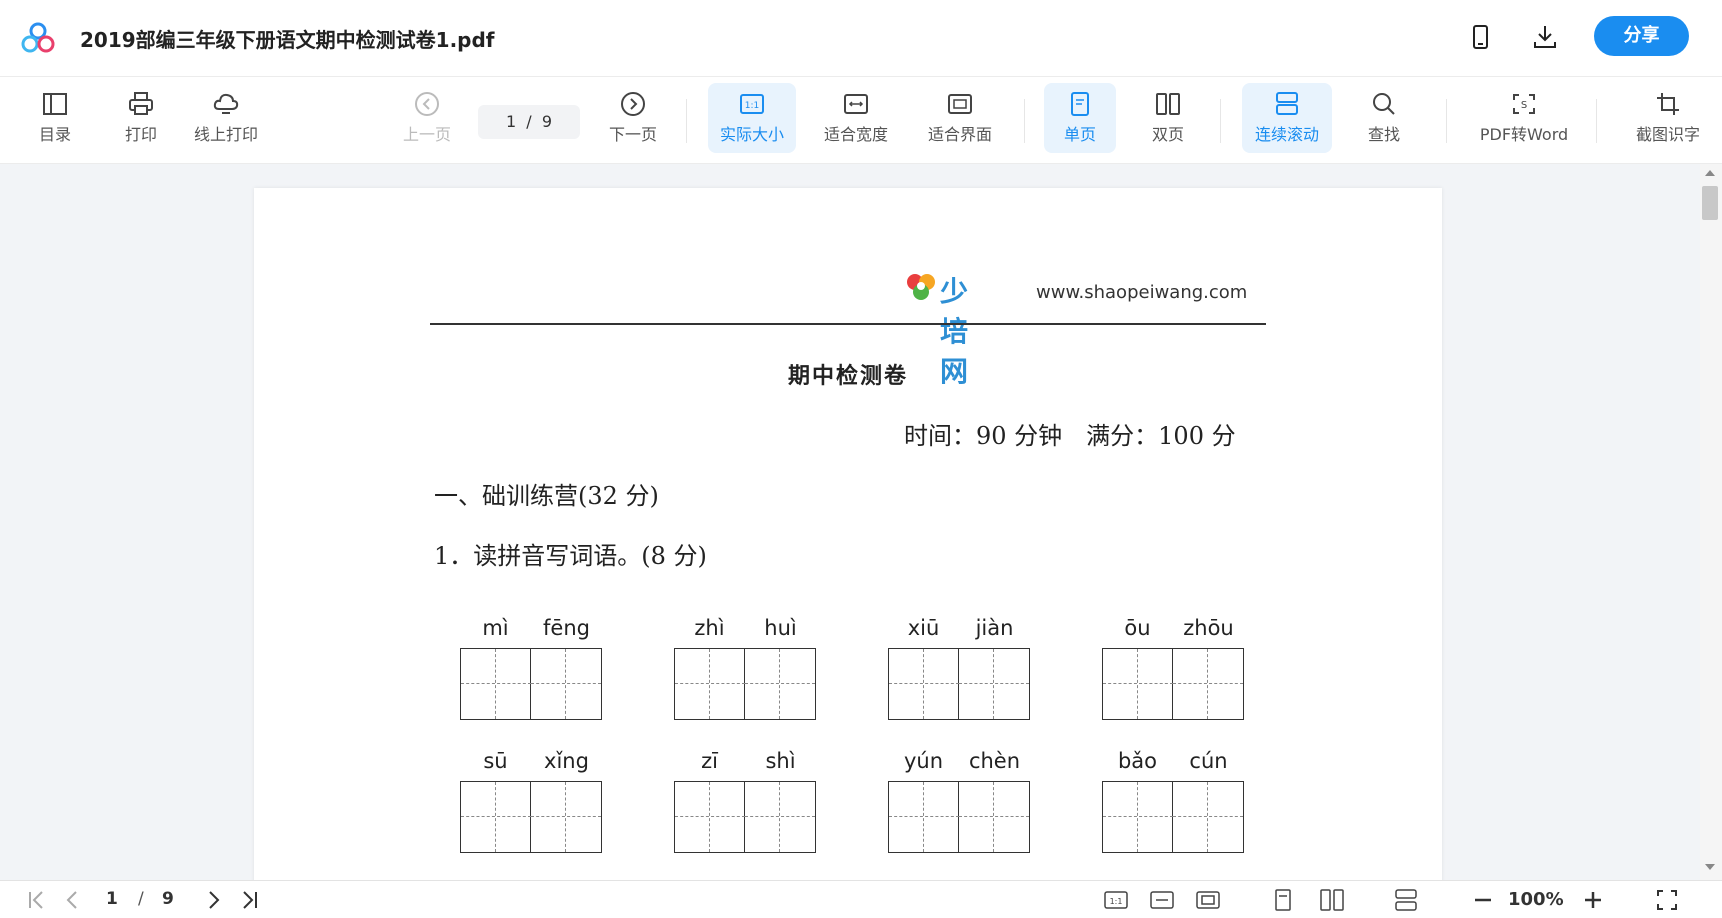  What do you see at coordinates (141, 118) in the screenshot?
I see `print-button: 打印` at bounding box center [141, 118].